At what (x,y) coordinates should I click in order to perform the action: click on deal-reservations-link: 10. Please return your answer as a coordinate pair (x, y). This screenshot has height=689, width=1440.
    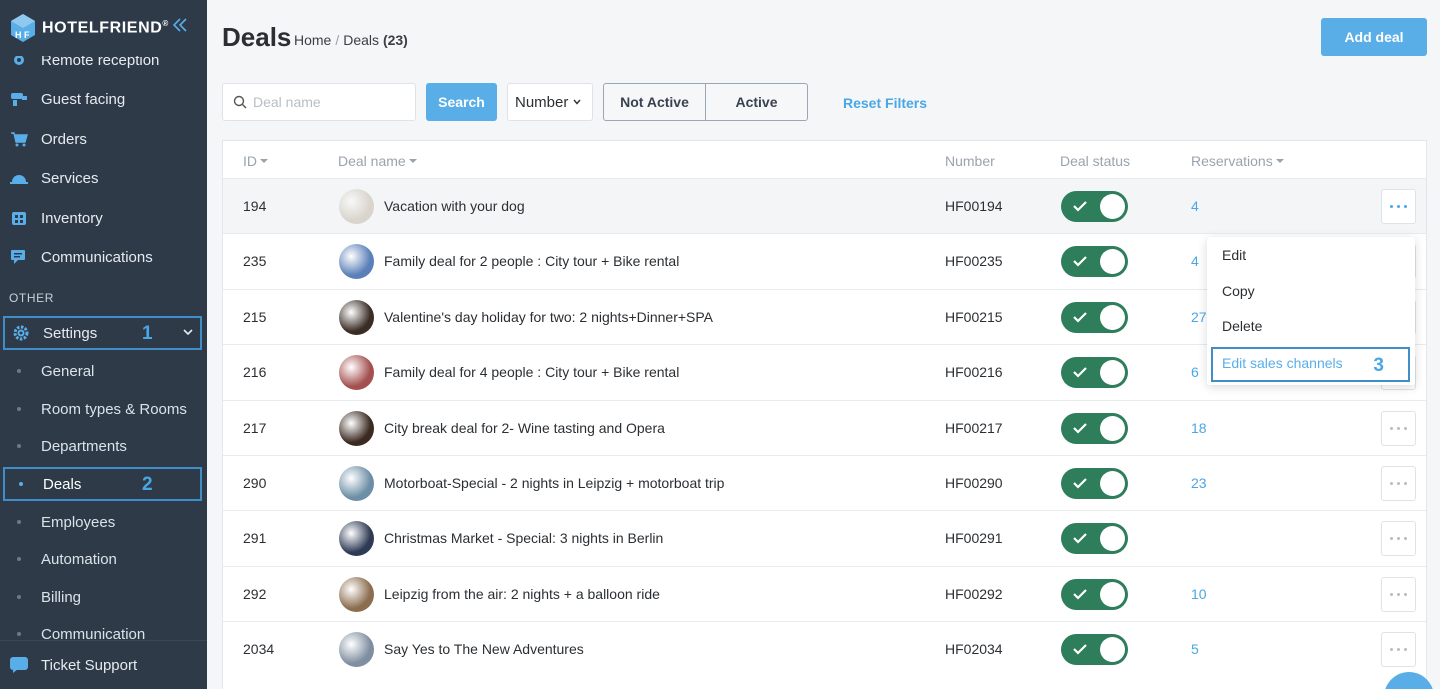
    Looking at the image, I should click on (1199, 594).